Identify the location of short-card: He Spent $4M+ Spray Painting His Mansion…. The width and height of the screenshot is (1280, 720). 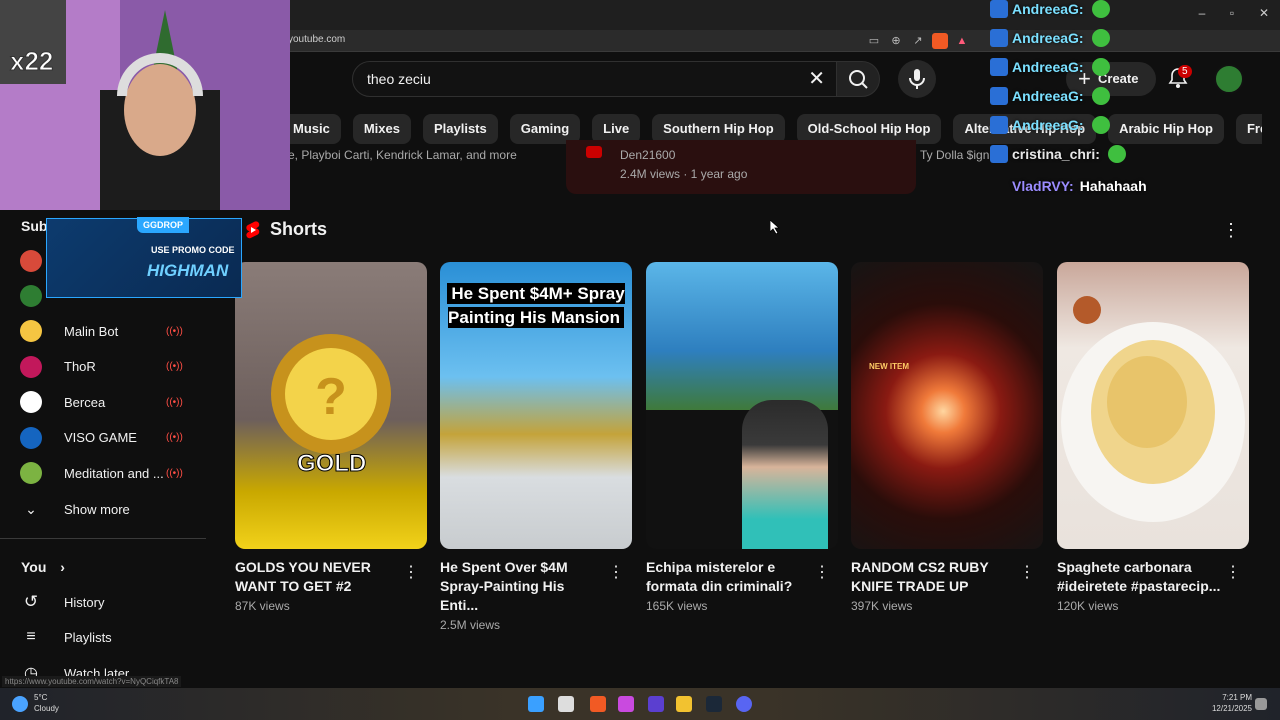
(536, 447).